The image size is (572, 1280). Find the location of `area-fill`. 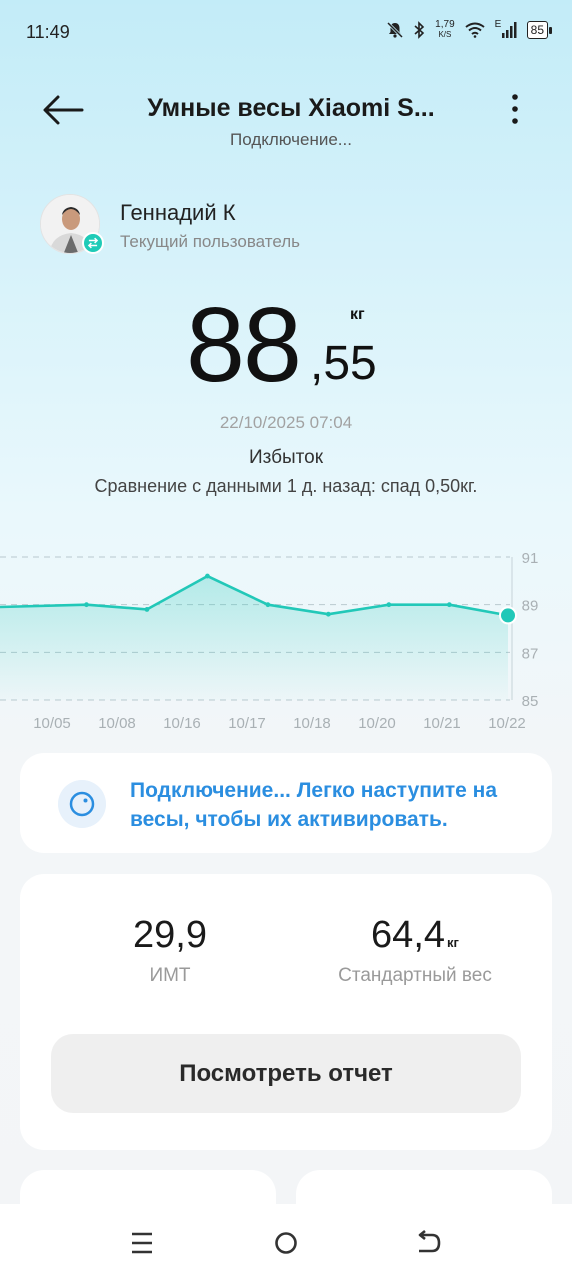

area-fill is located at coordinates (254, 638).